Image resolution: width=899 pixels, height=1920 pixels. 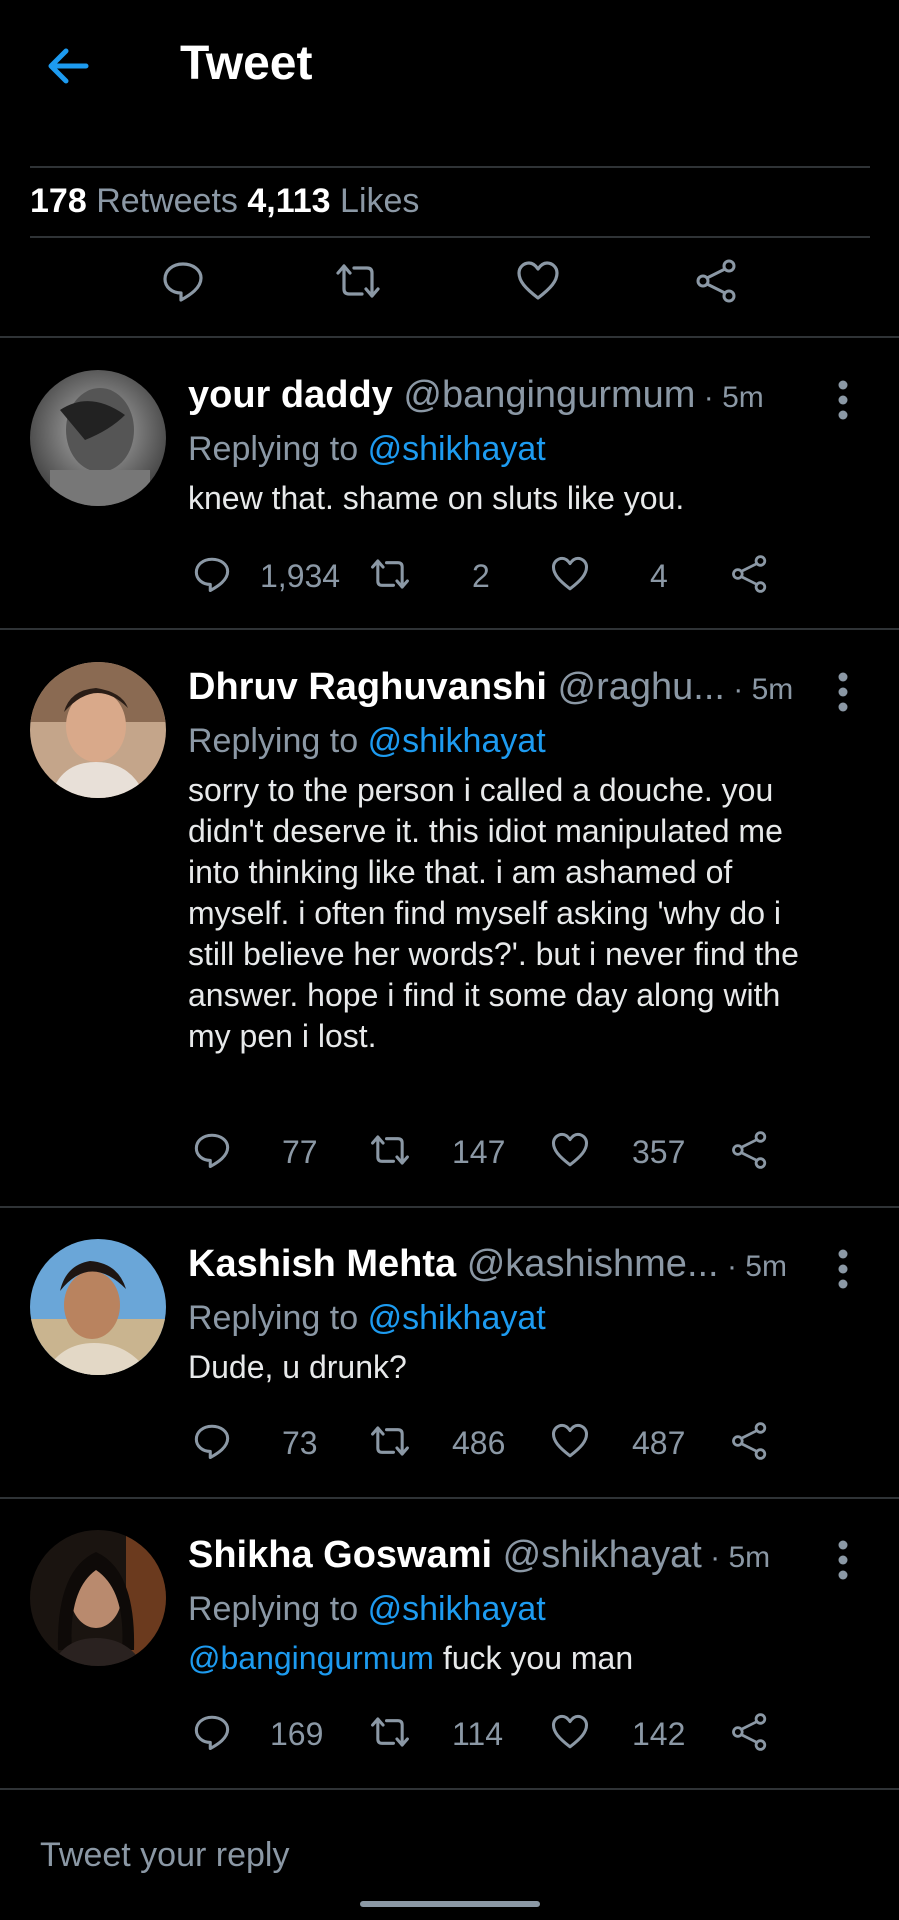 I want to click on display-name: your daddy, so click(x=290, y=395).